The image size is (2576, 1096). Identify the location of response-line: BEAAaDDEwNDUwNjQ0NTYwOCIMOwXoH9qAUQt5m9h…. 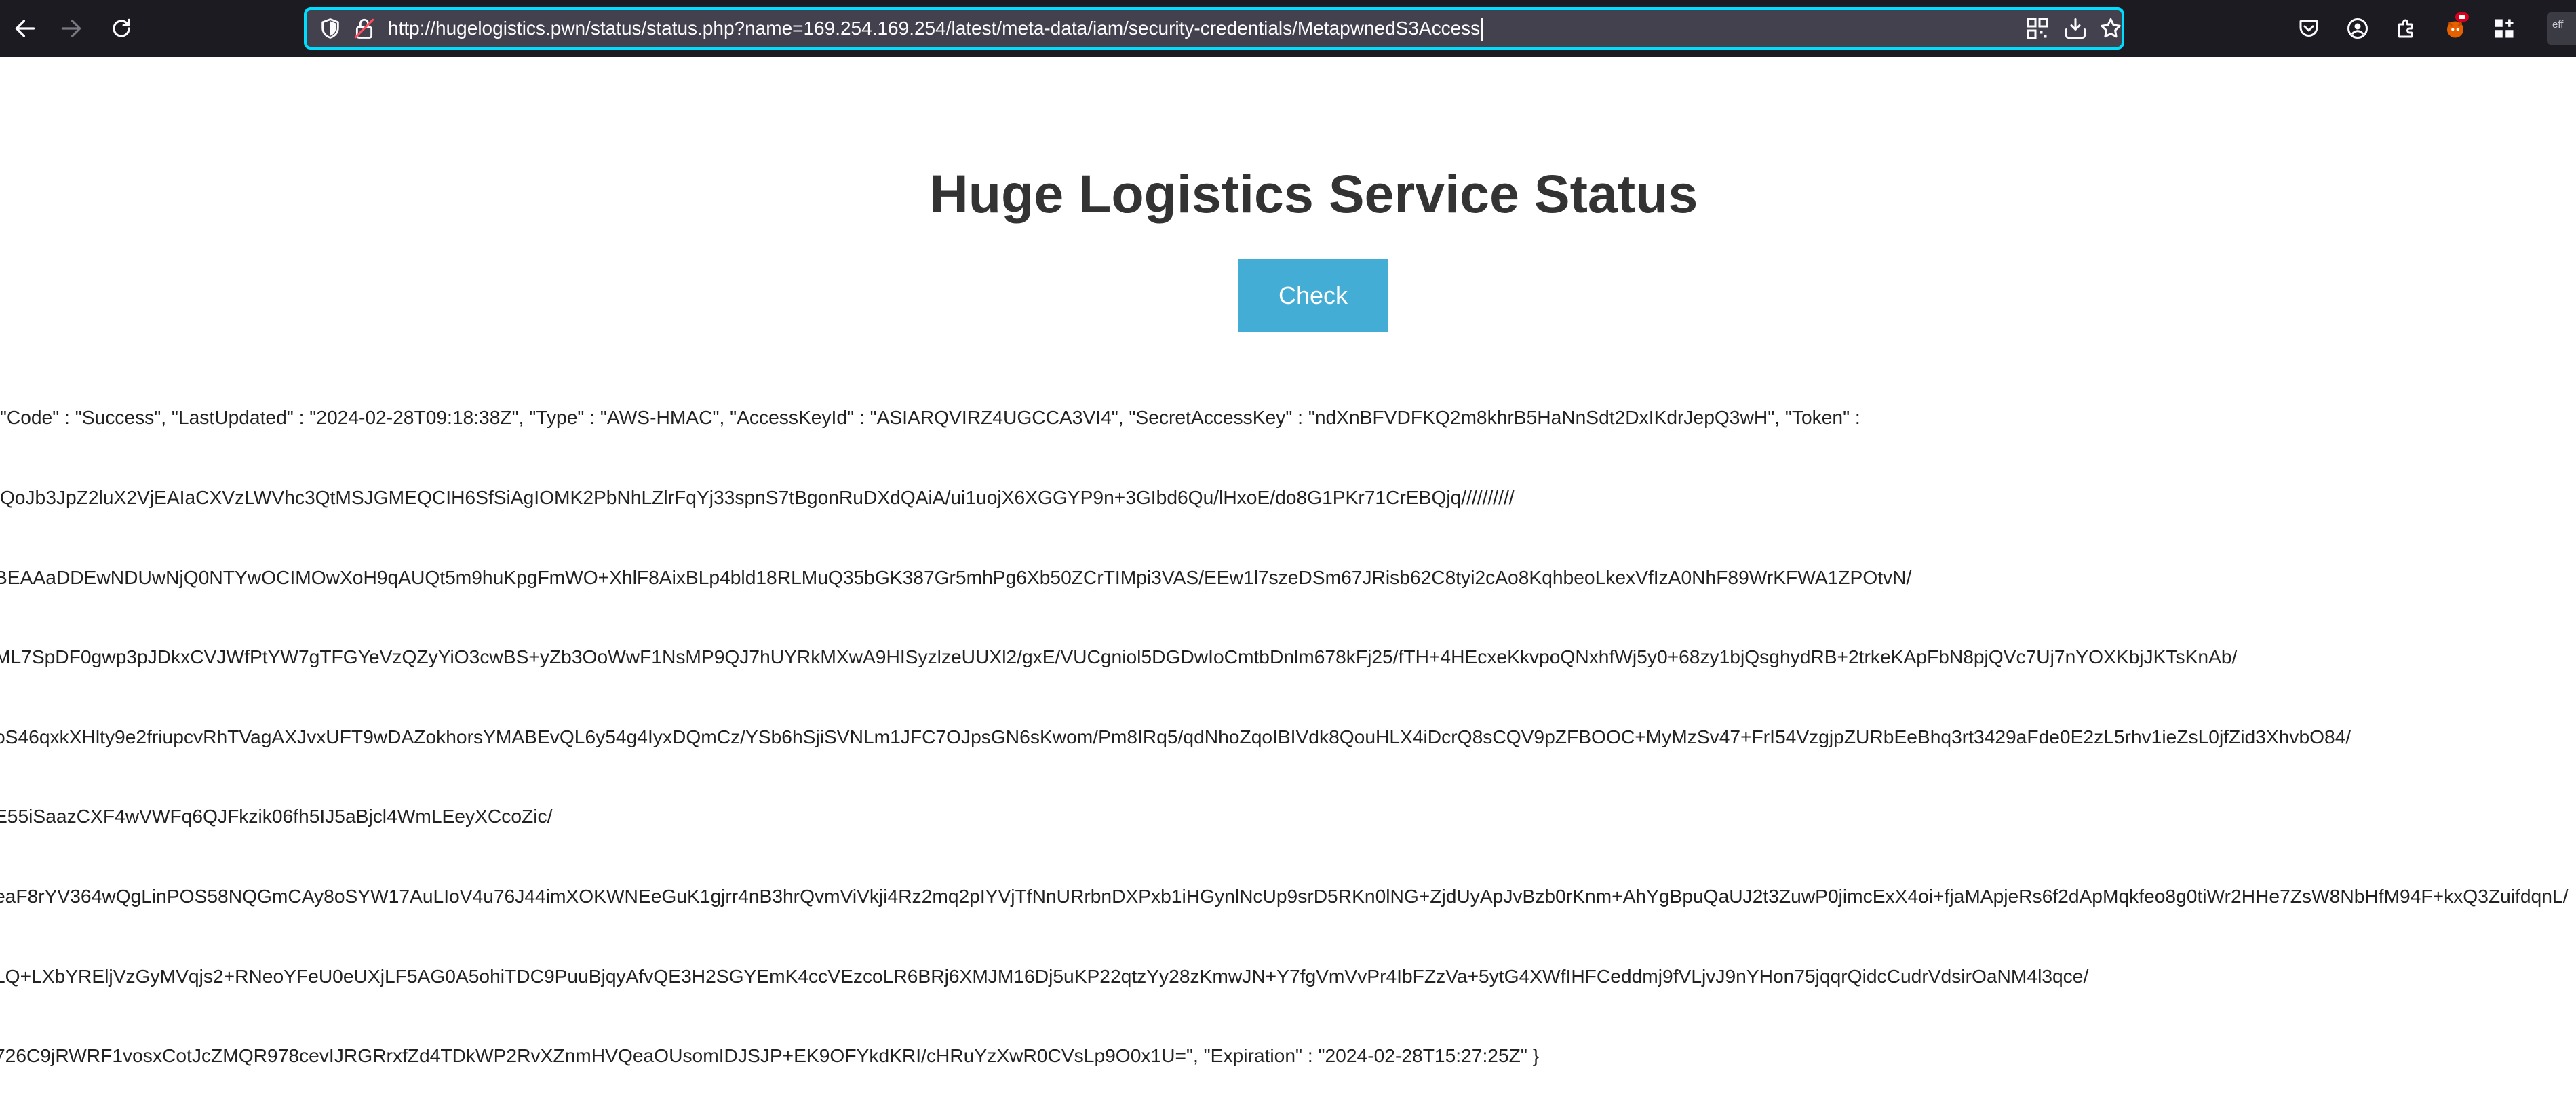
(956, 577).